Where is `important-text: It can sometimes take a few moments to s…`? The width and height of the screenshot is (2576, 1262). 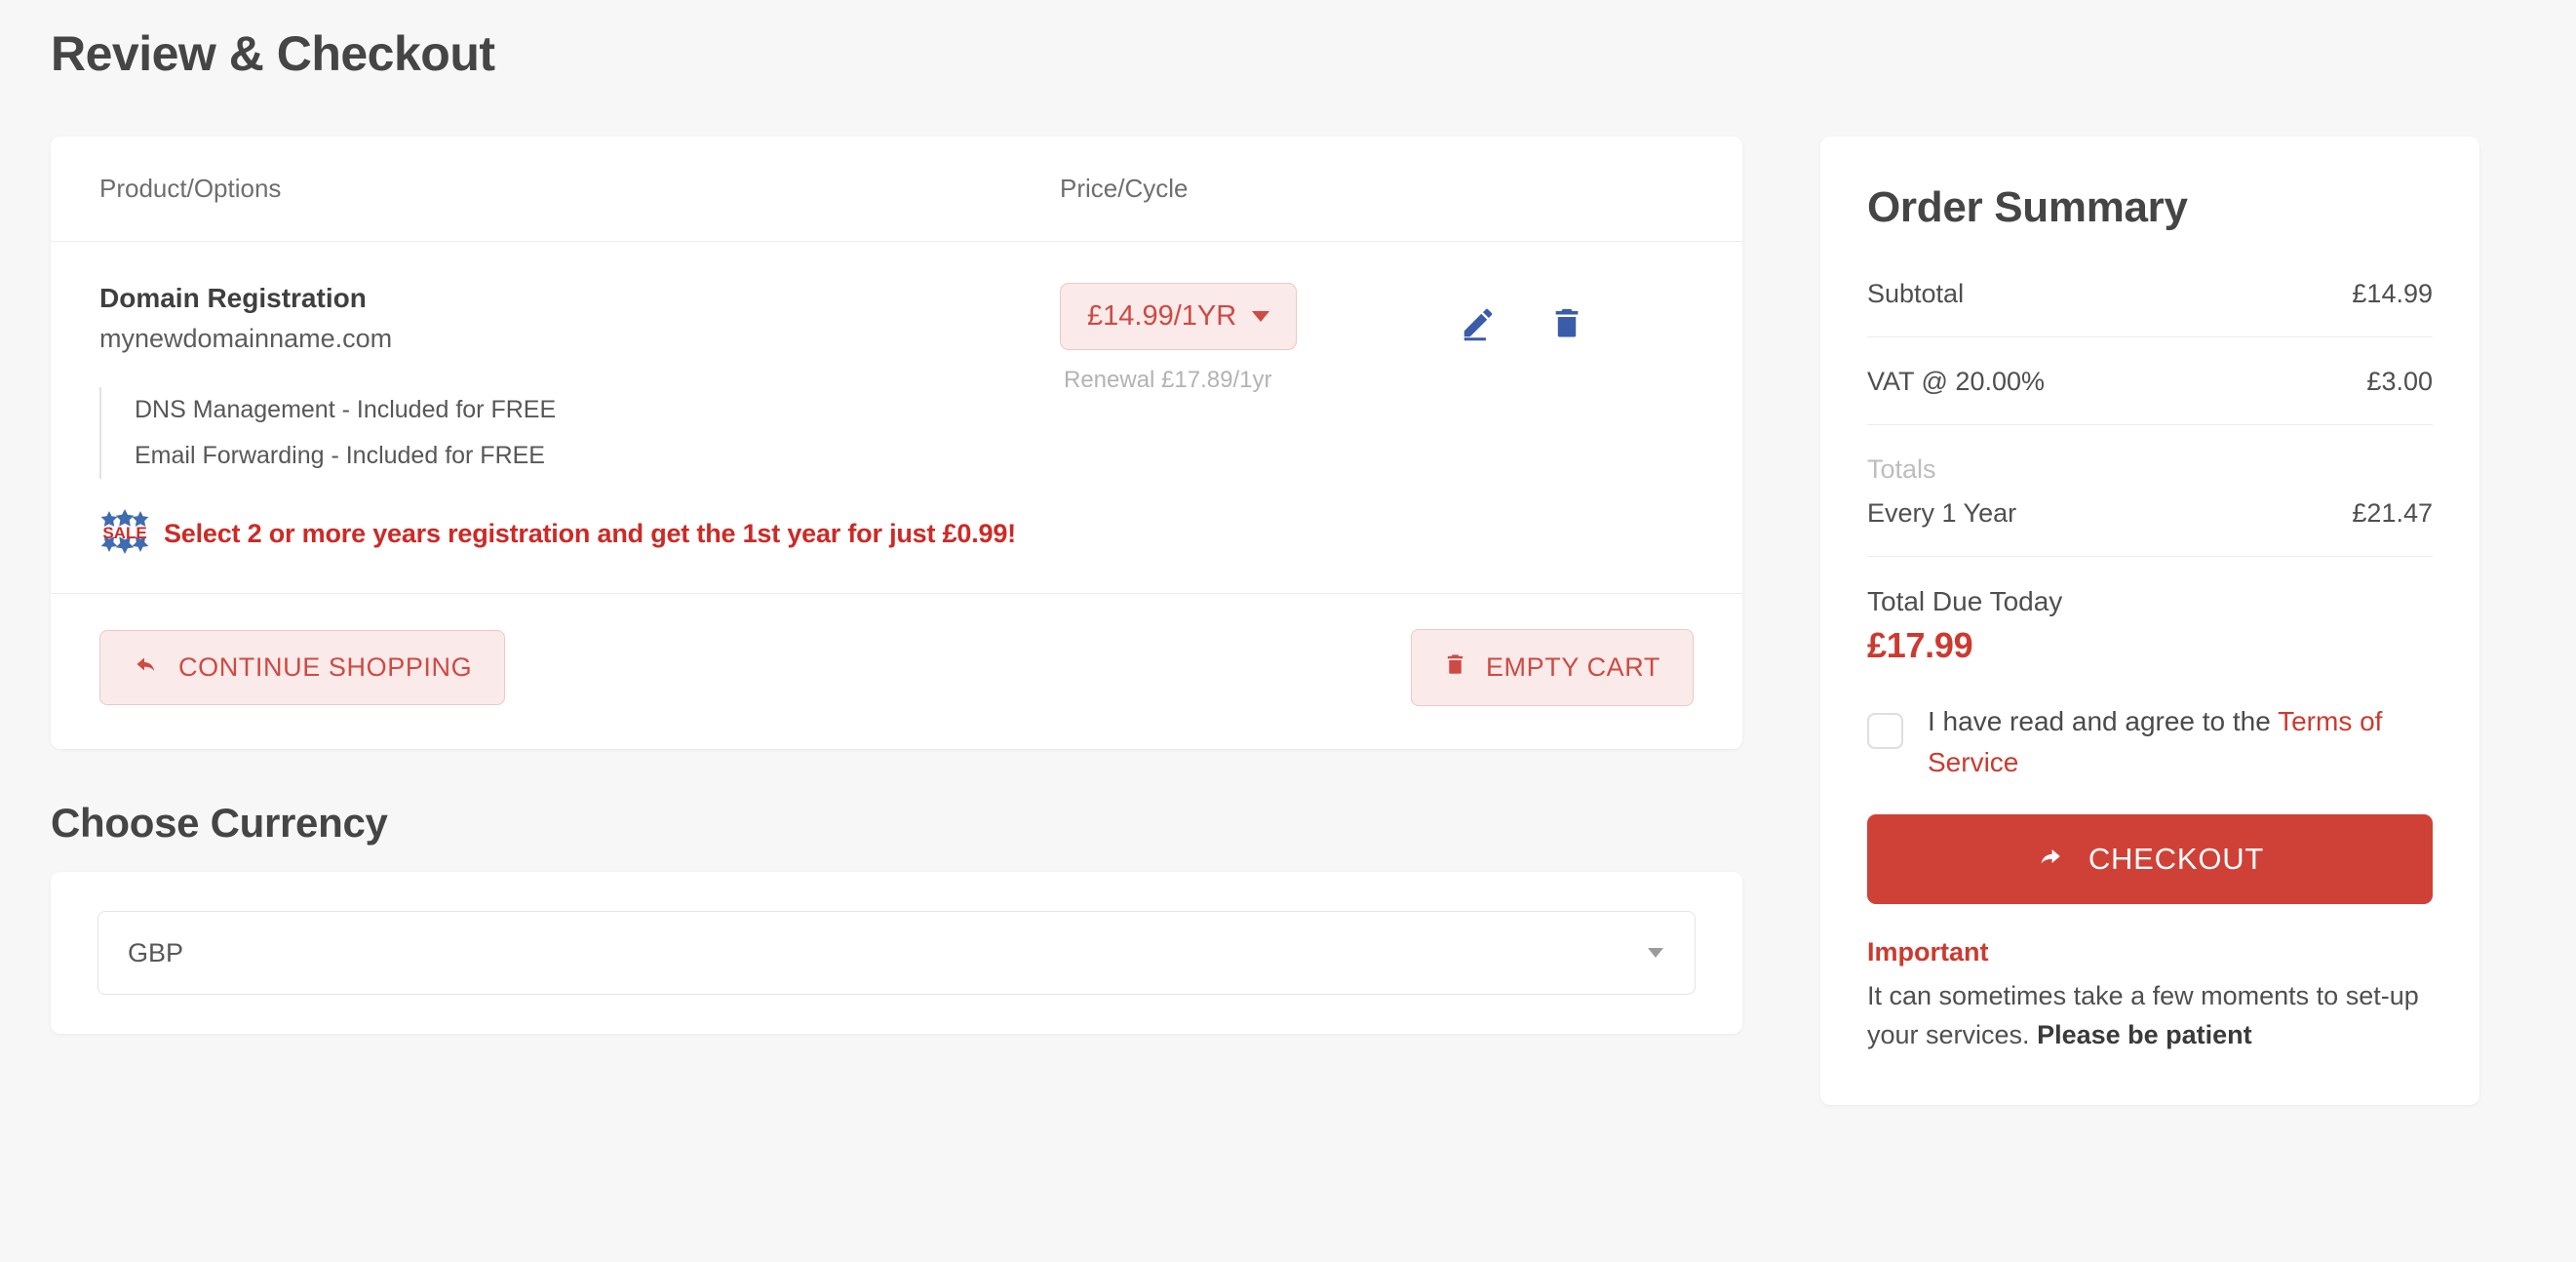 important-text: It can sometimes take a few moments to s… is located at coordinates (2150, 1015).